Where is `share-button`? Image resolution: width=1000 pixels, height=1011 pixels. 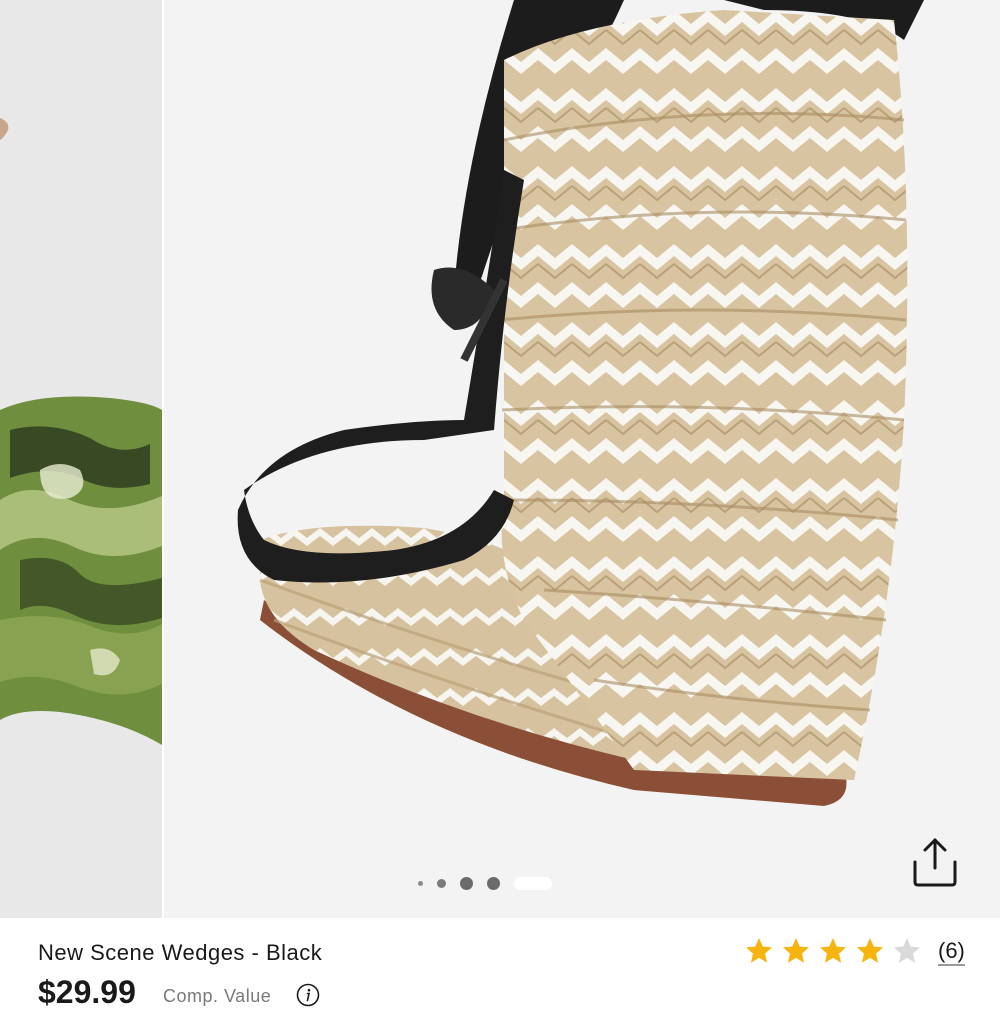
share-button is located at coordinates (935, 861).